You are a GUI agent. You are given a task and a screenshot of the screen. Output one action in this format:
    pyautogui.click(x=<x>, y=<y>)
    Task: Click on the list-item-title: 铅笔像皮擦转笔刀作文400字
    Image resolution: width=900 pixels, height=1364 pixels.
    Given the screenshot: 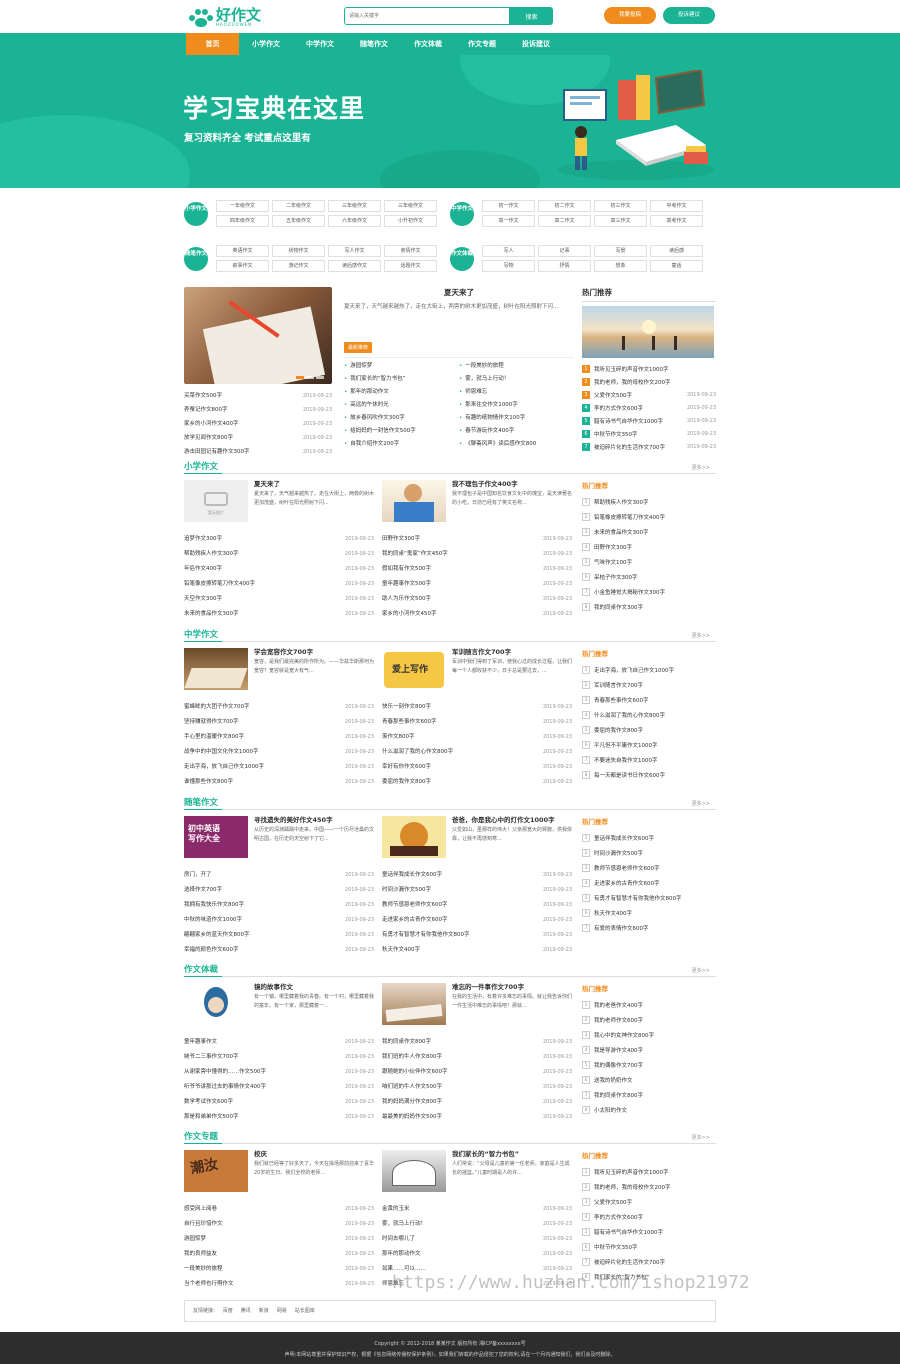 What is the action you would take?
    pyautogui.click(x=219, y=584)
    